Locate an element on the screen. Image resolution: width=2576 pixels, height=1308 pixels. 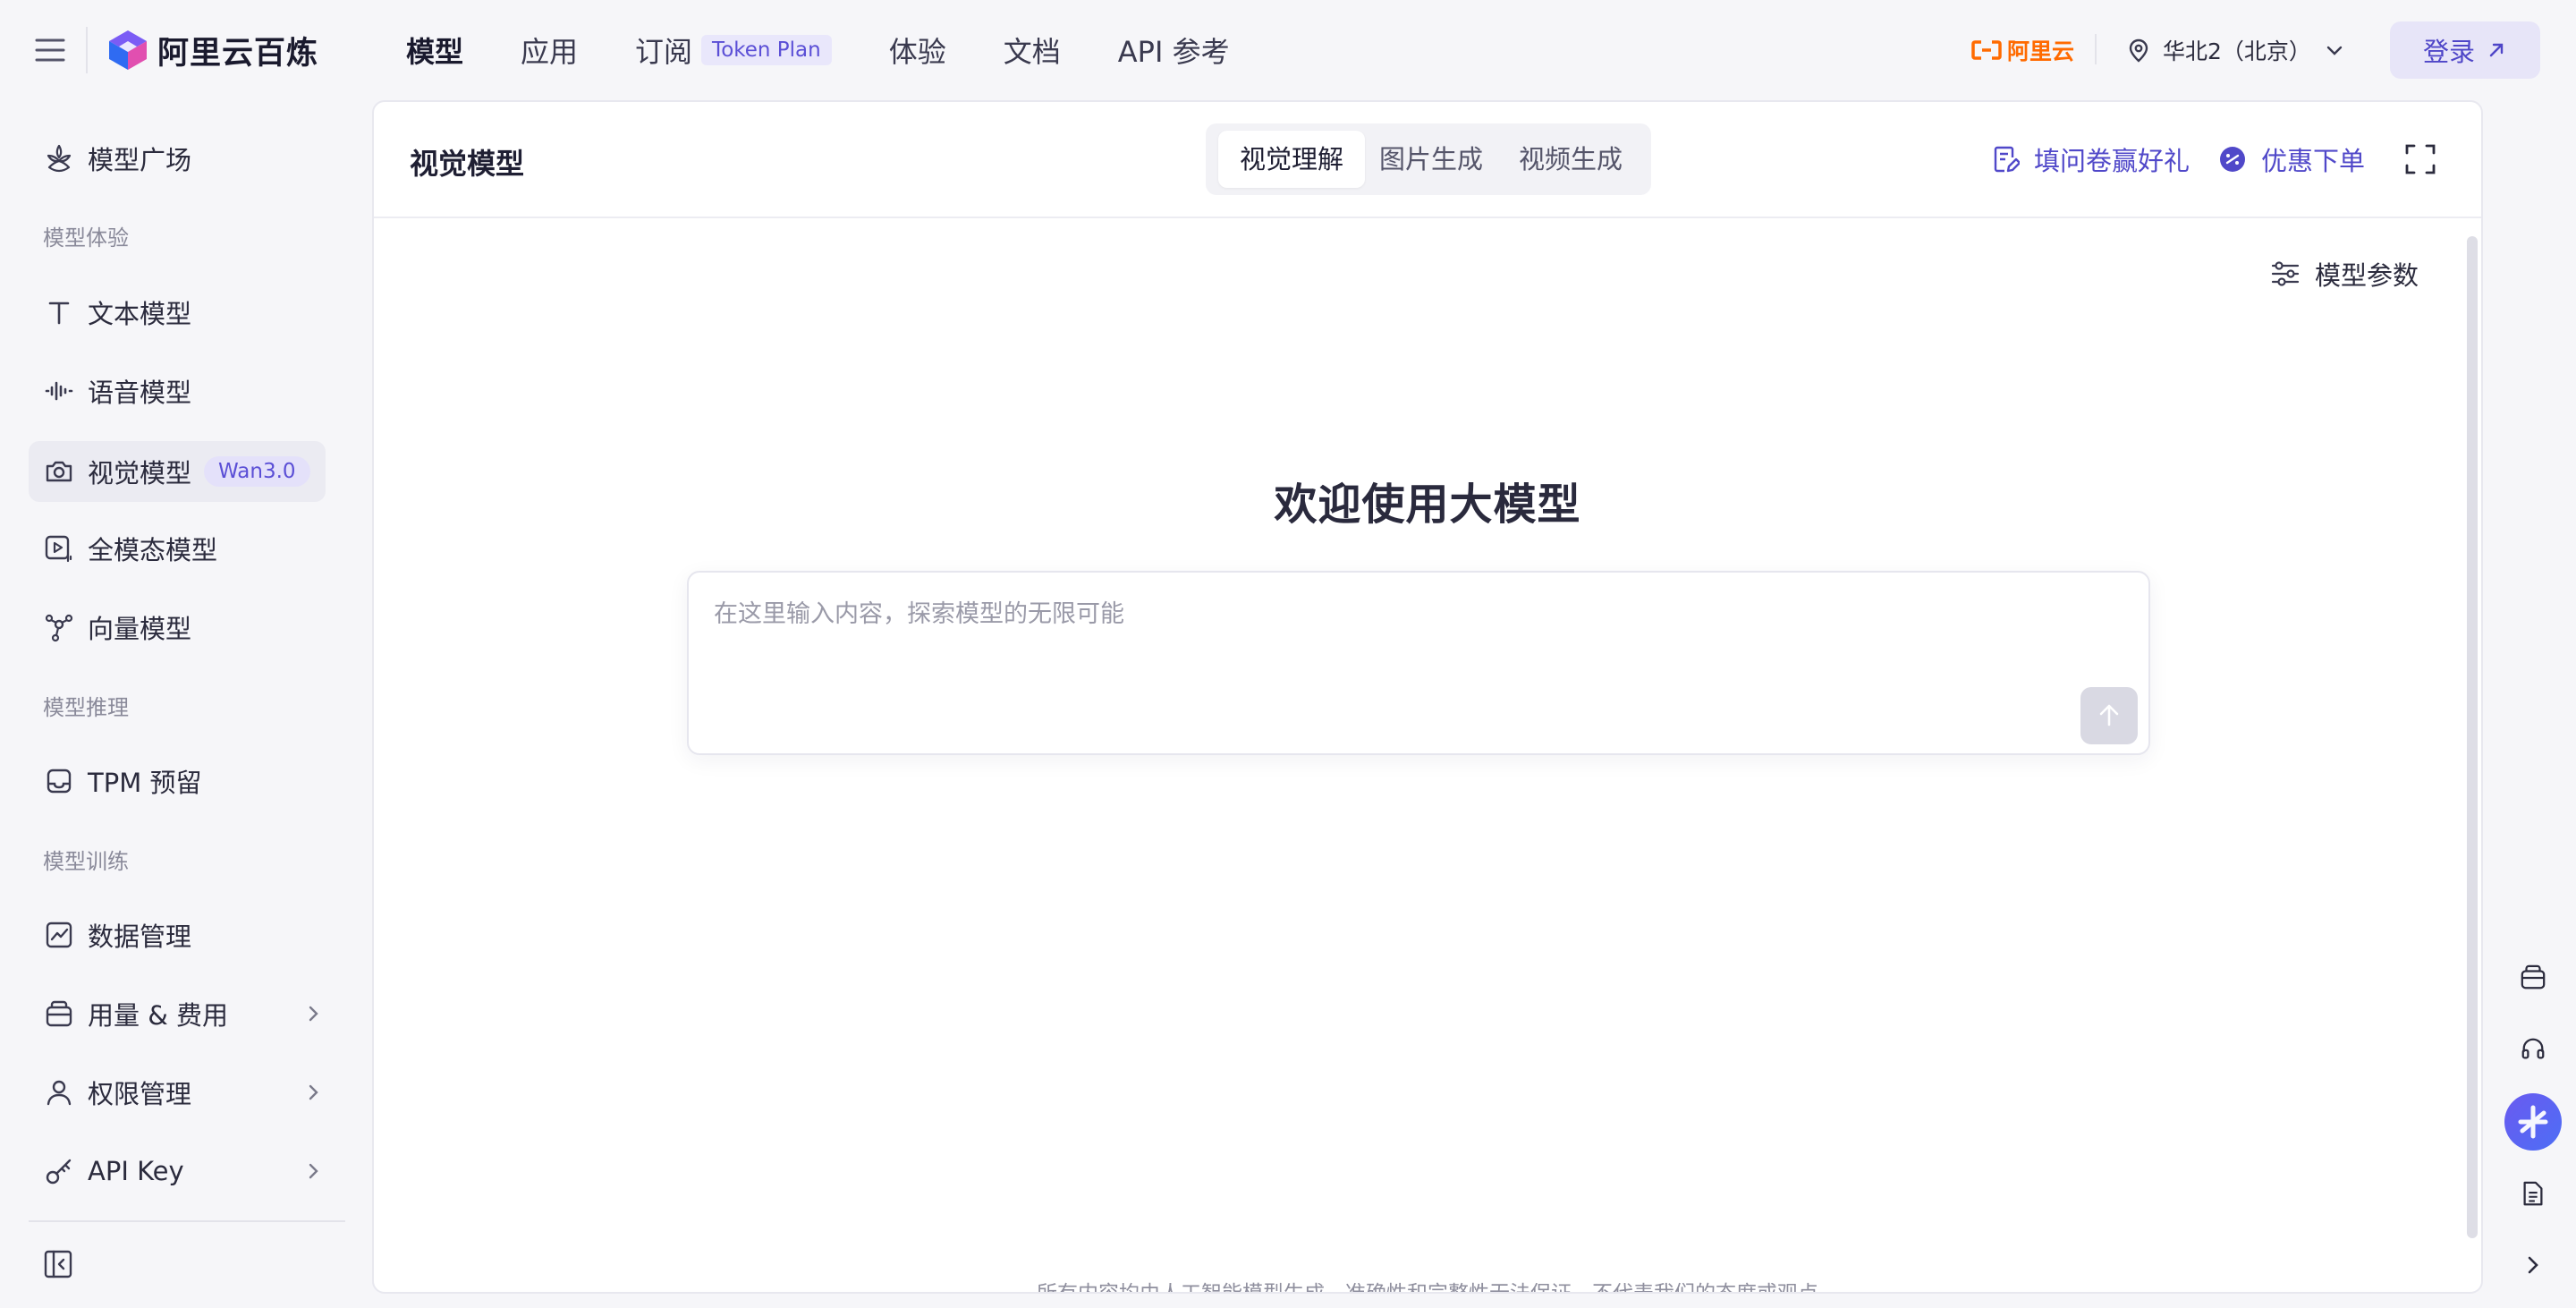
section-label-experience: 模型体验 is located at coordinates (86, 238).